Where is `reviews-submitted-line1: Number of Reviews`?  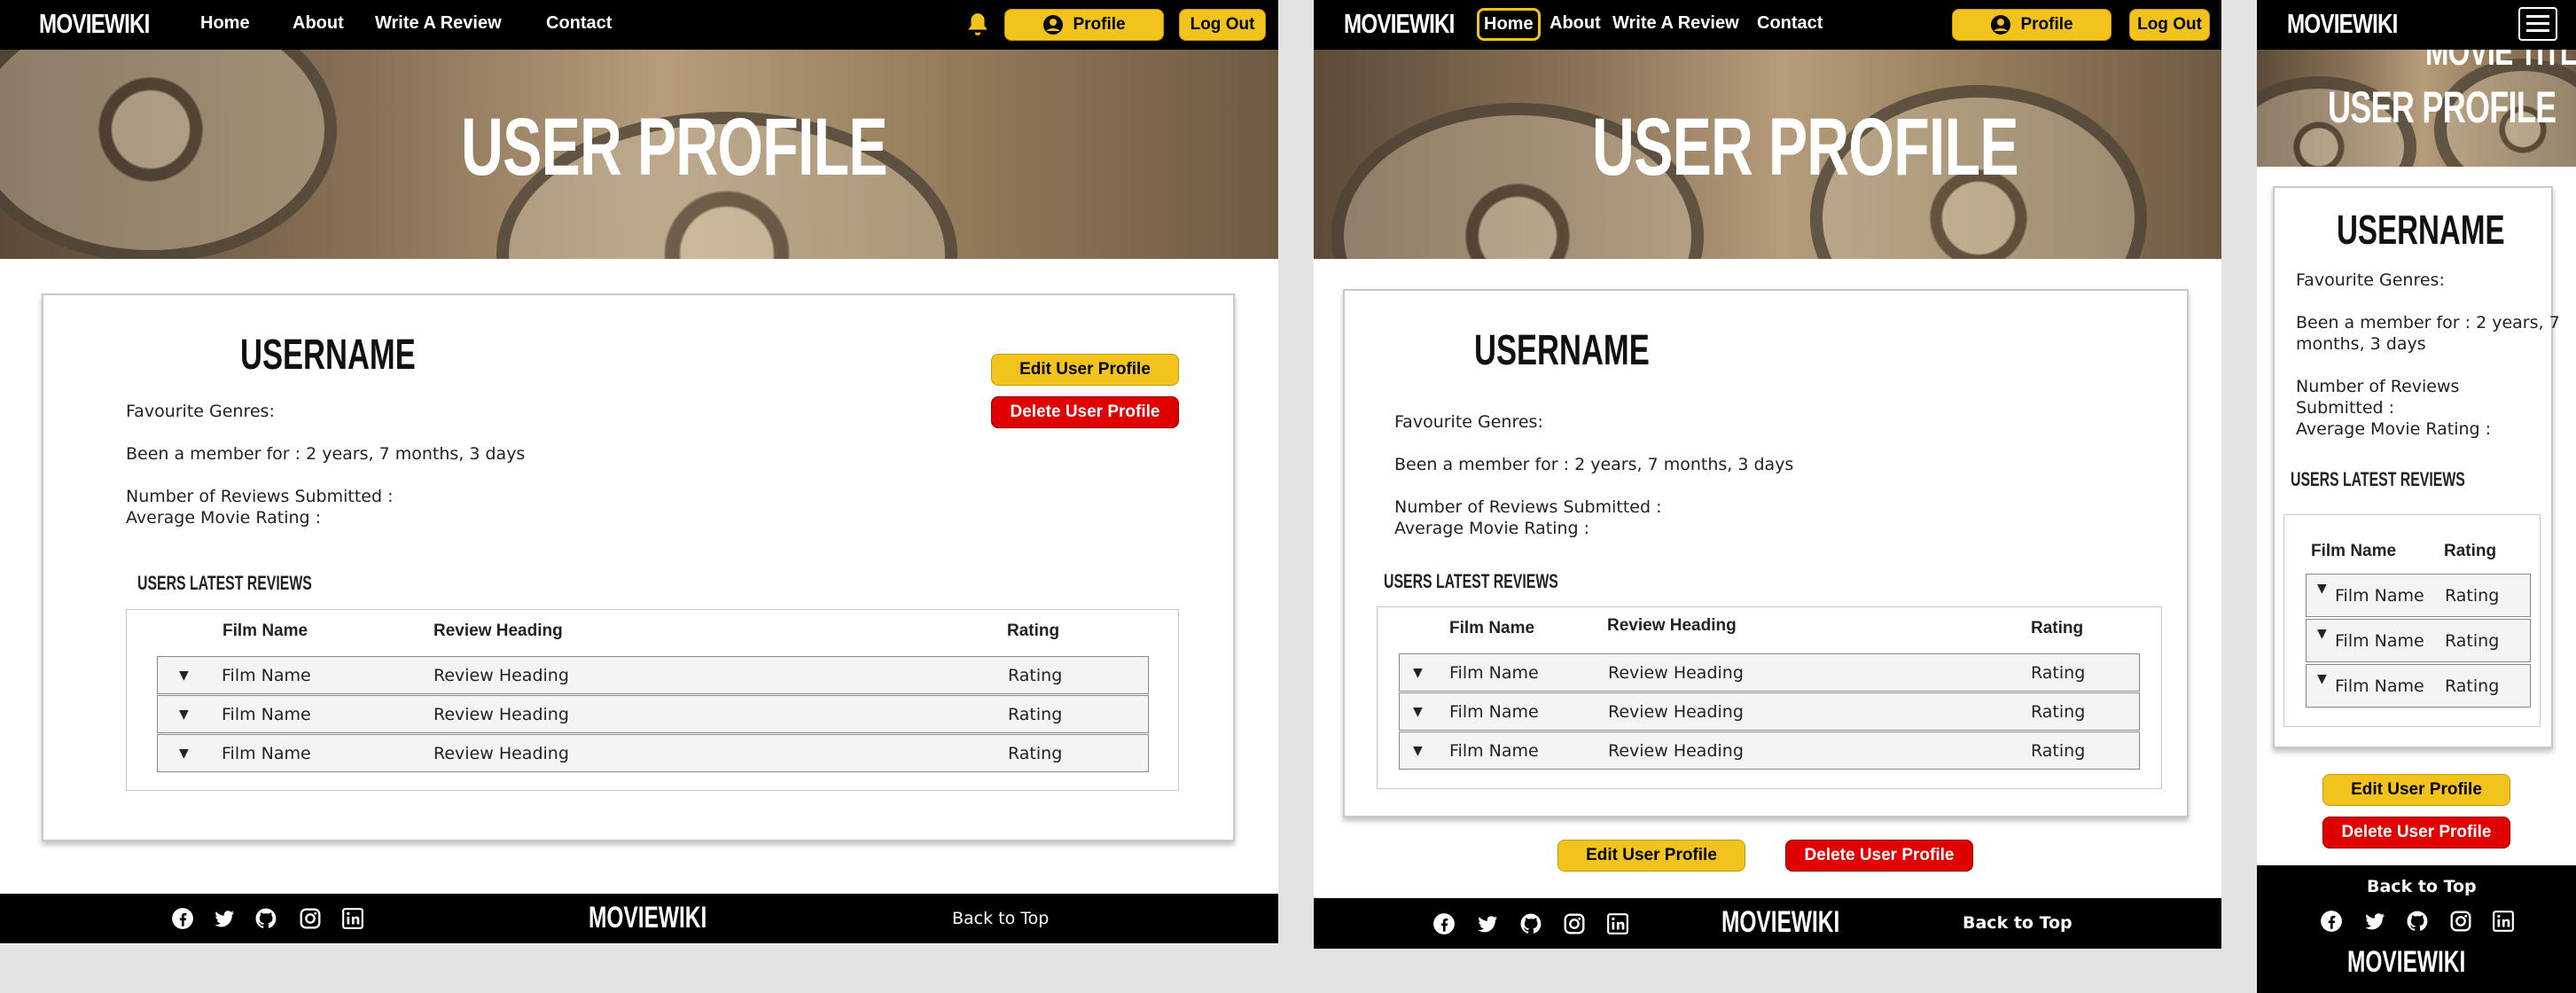
reviews-submitted-line1: Number of Reviews is located at coordinates (2378, 387).